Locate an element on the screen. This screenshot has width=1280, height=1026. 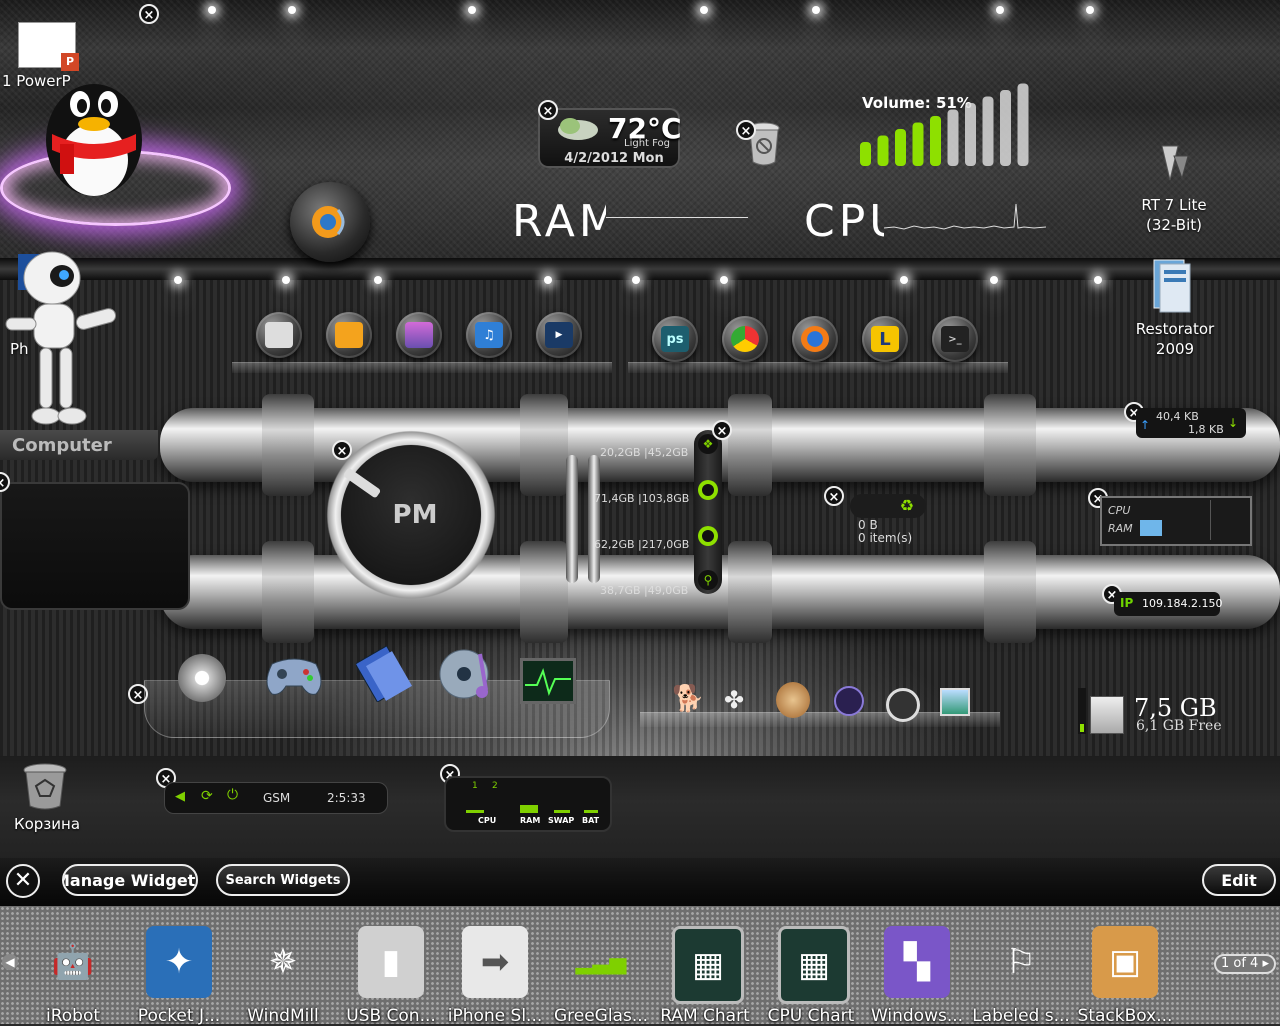
computer-tab: Computer is located at coordinates (79, 445).